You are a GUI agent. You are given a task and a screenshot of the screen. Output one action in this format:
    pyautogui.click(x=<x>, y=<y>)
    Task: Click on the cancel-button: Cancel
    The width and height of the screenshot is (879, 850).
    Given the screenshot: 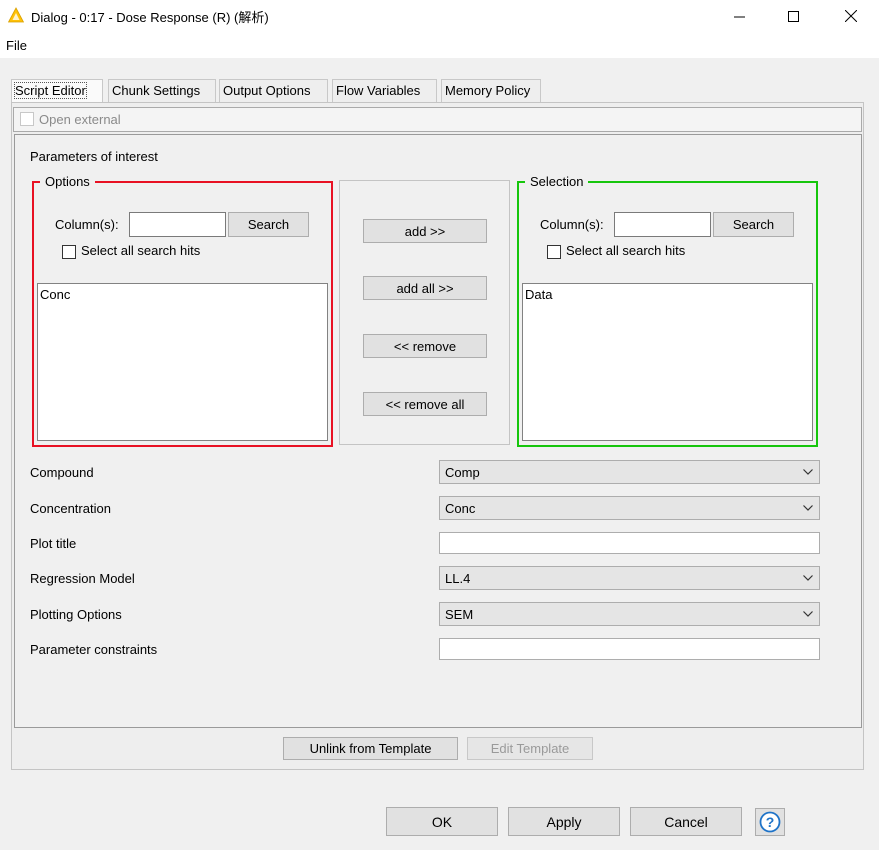 What is the action you would take?
    pyautogui.click(x=686, y=821)
    